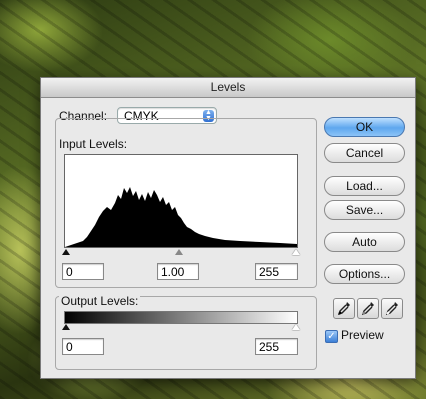 The width and height of the screenshot is (426, 399). I want to click on output-levels-label: Output Levels:, so click(100, 301).